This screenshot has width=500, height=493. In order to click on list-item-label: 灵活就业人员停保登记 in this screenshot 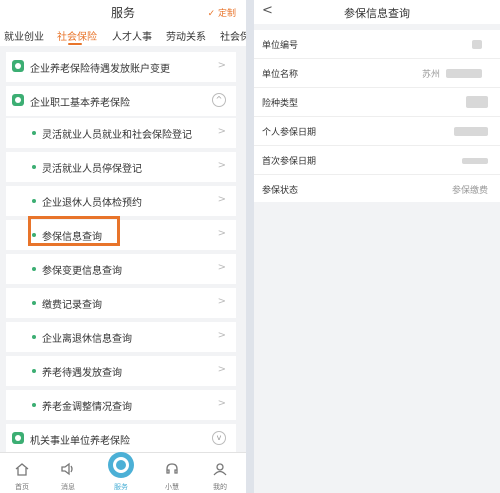, I will do `click(92, 169)`.